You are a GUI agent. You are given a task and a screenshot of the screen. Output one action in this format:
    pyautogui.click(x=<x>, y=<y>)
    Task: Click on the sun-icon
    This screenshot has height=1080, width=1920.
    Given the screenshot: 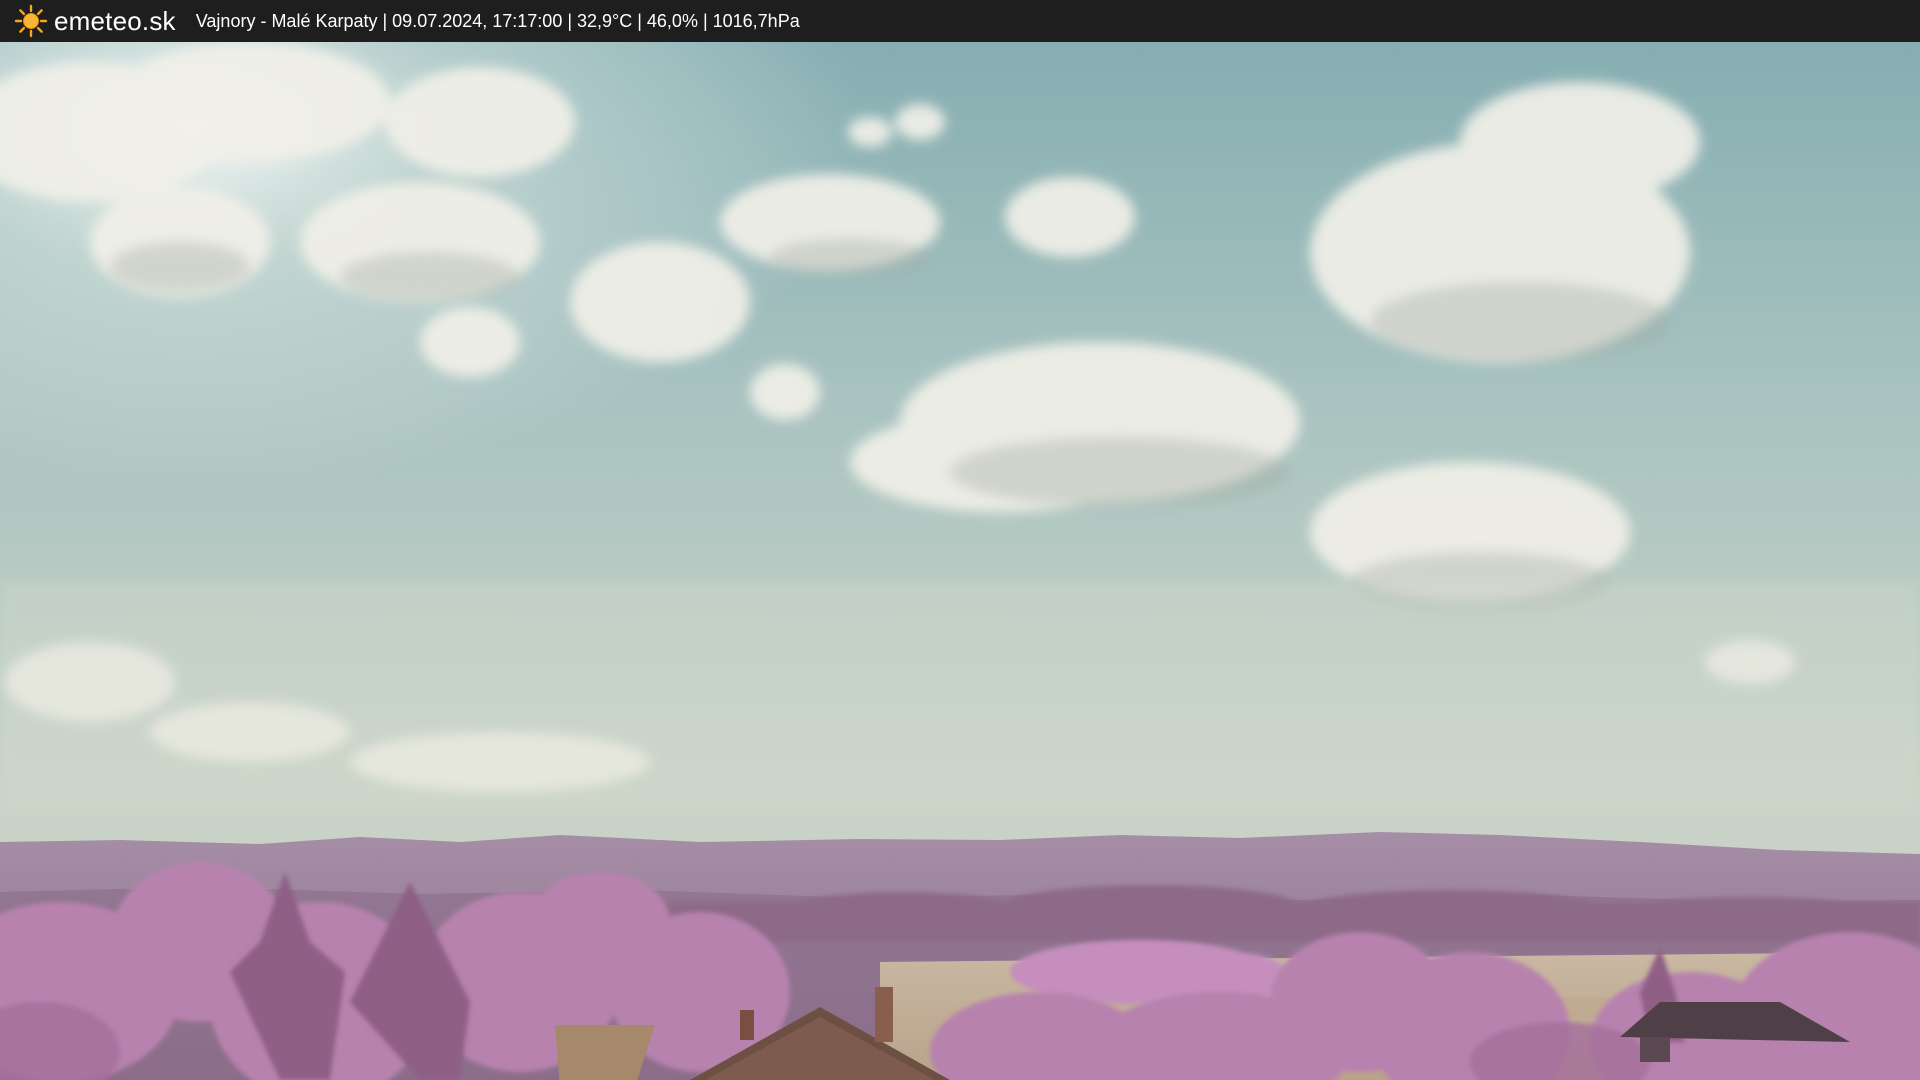 What is the action you would take?
    pyautogui.click(x=31, y=21)
    